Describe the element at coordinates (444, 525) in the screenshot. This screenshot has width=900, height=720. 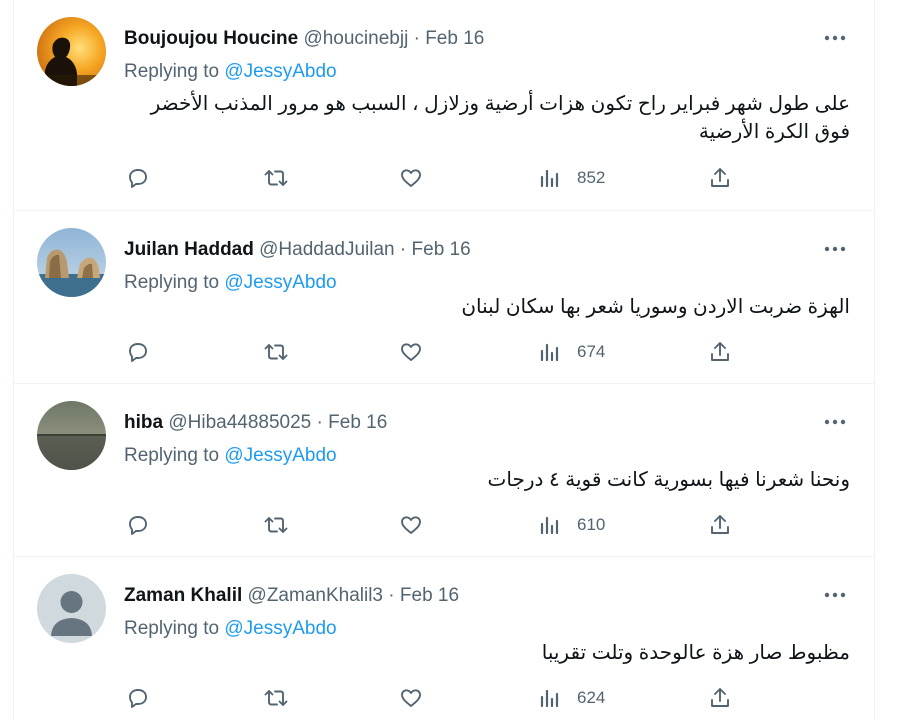
I see `action-bar: 610` at that location.